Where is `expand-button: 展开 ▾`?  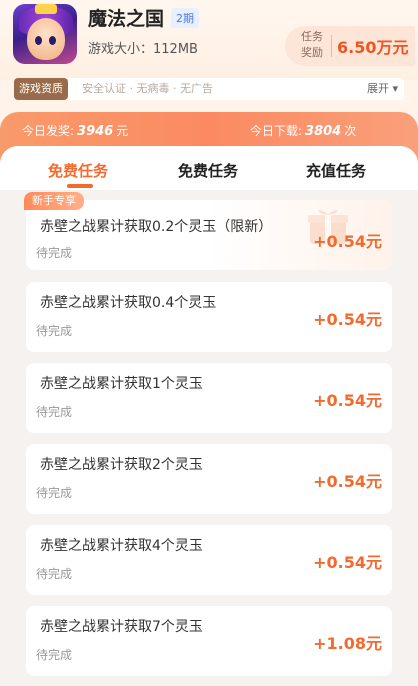 expand-button: 展开 ▾ is located at coordinates (382, 89).